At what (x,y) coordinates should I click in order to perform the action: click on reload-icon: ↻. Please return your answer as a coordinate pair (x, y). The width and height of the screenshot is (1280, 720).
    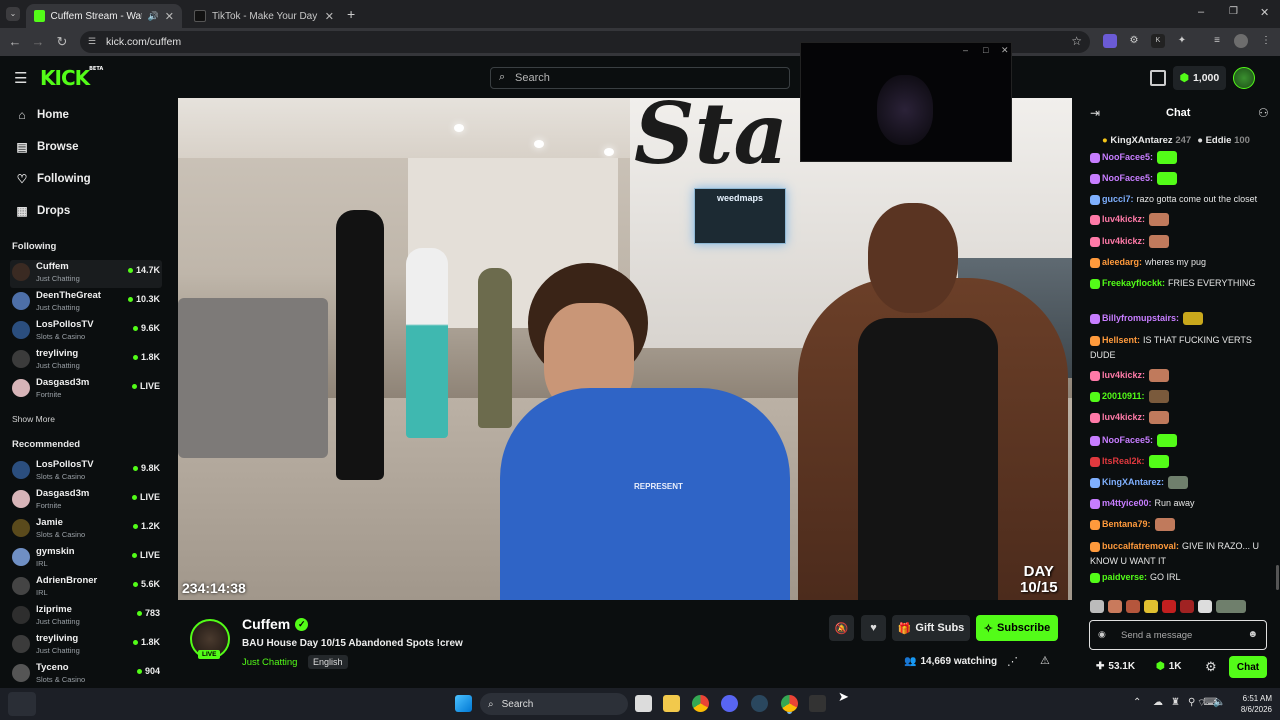
    Looking at the image, I should click on (62, 42).